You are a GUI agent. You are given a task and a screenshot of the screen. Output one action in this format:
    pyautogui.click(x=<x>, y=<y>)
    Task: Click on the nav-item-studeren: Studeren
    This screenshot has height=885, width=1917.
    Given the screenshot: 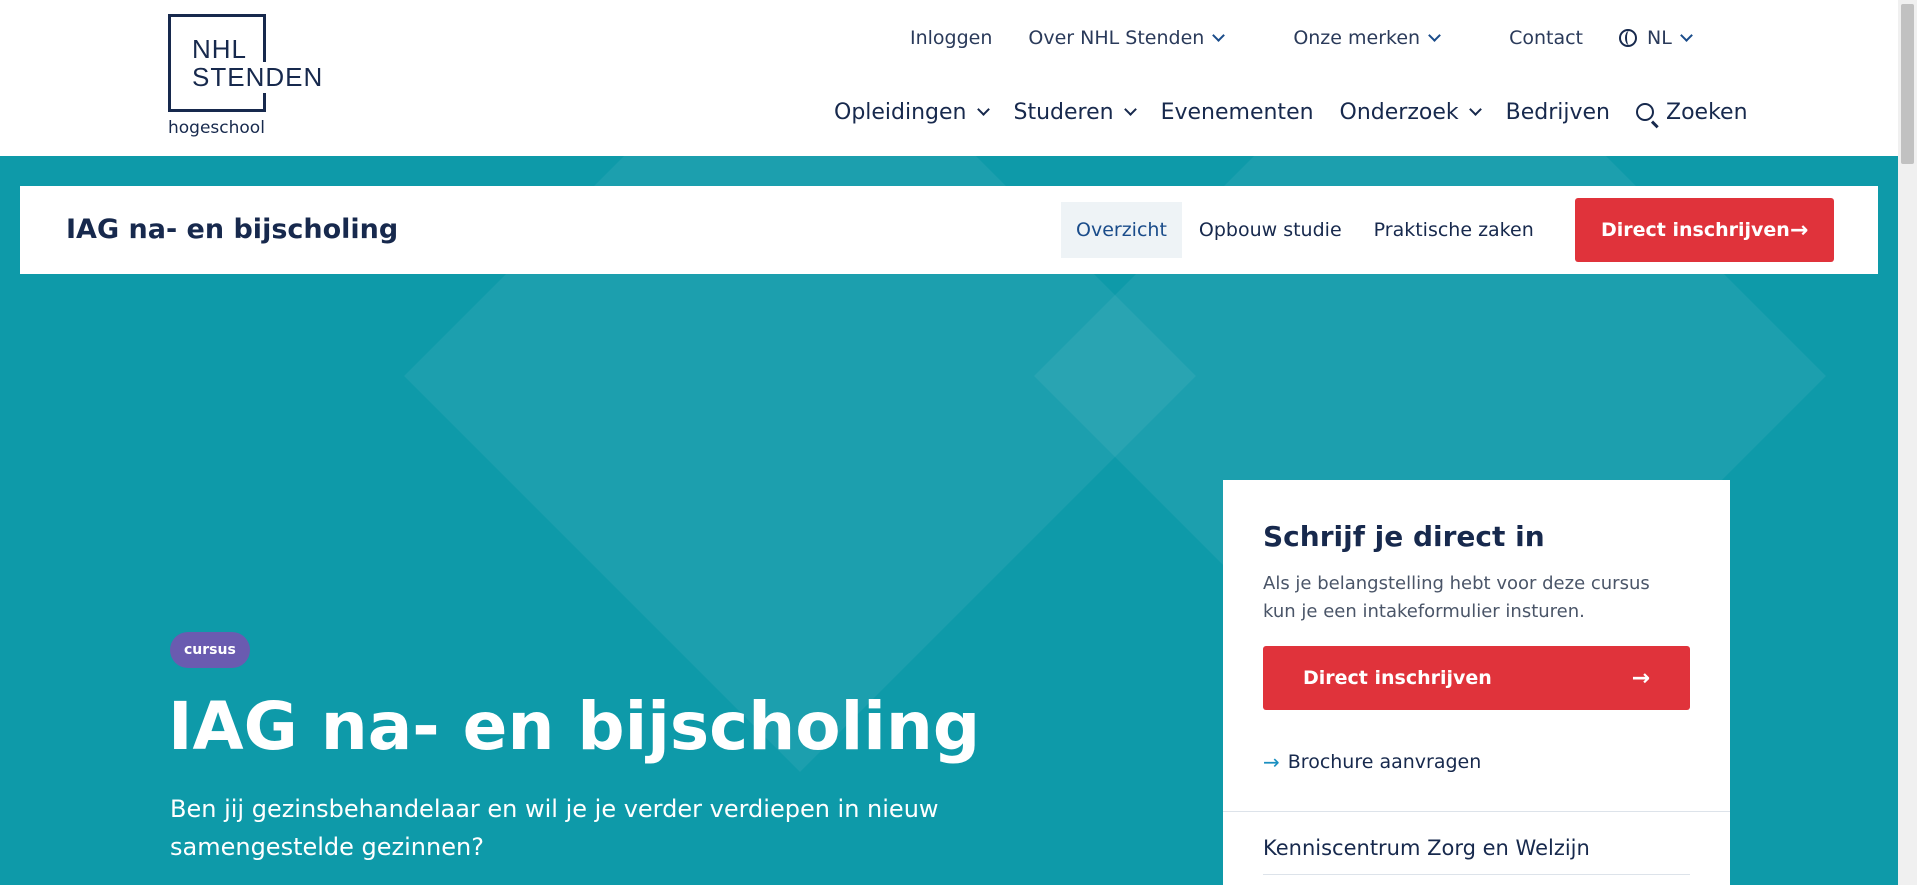 What is the action you would take?
    pyautogui.click(x=1075, y=112)
    